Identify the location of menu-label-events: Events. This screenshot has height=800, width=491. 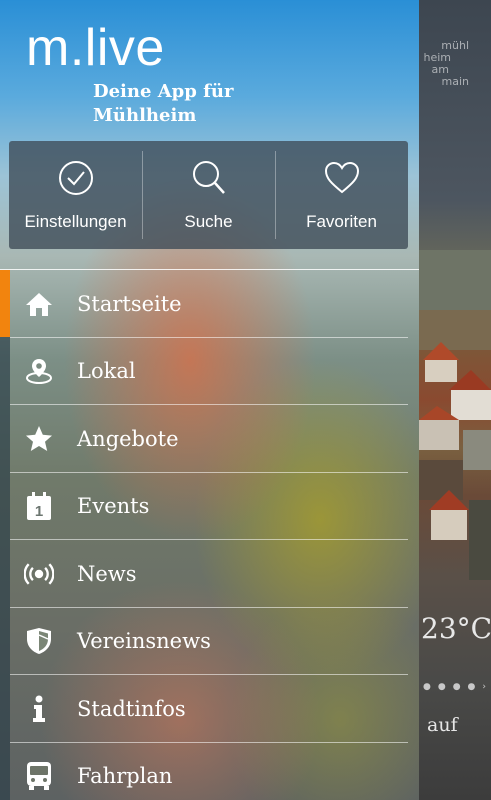
(113, 506).